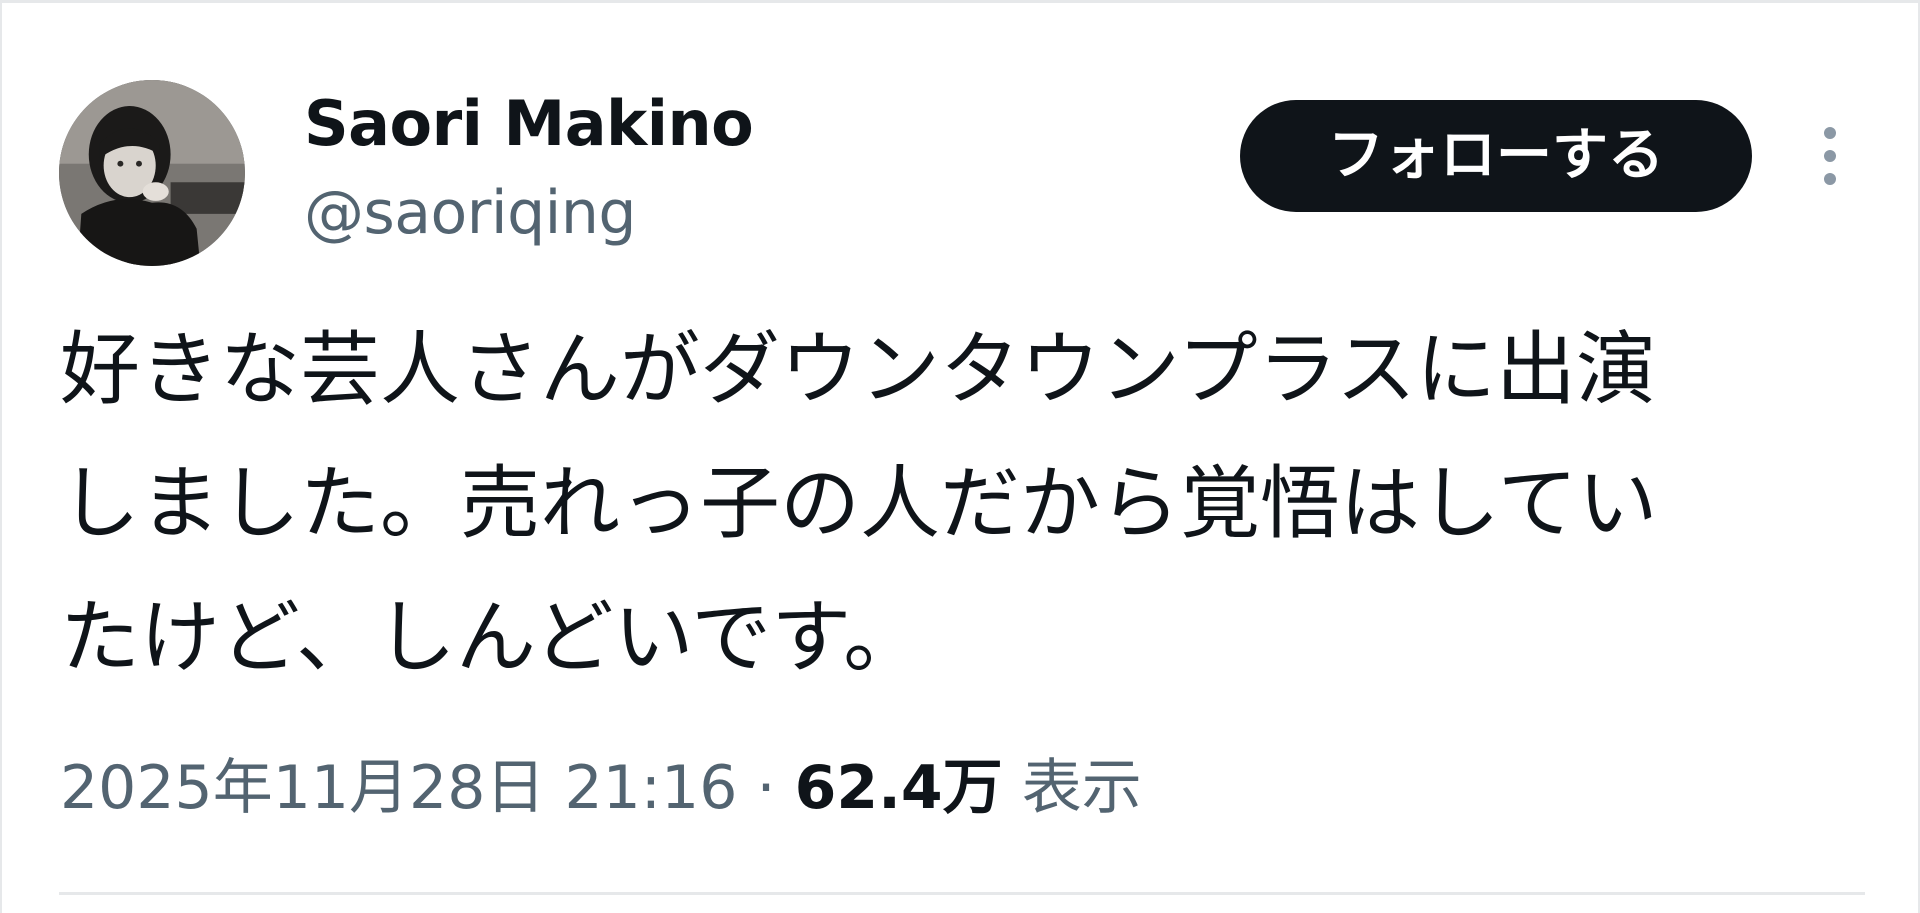  Describe the element at coordinates (899, 788) in the screenshot. I see `views-count: 62.4万` at that location.